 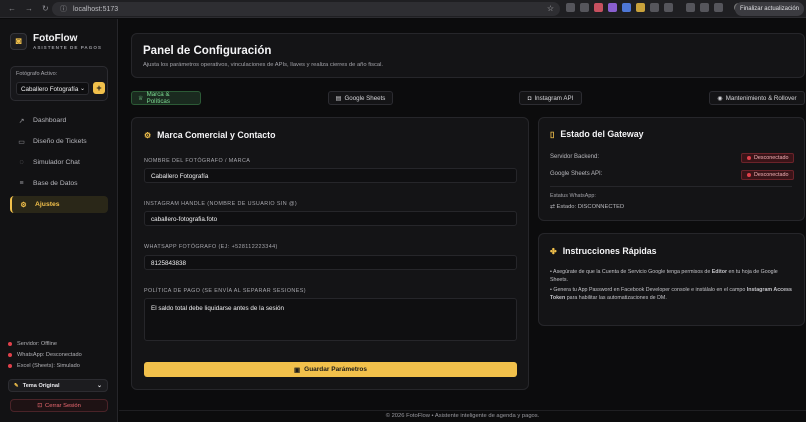 I want to click on whatsapp-state: ⇄ Estado: DISCONNECTED, so click(x=587, y=207).